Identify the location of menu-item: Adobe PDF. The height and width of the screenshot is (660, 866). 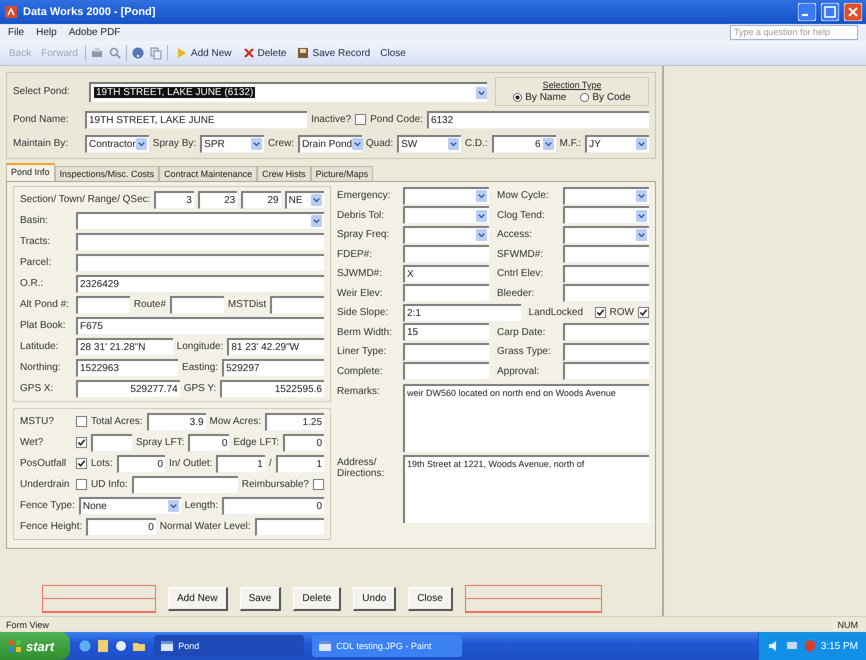
(94, 32).